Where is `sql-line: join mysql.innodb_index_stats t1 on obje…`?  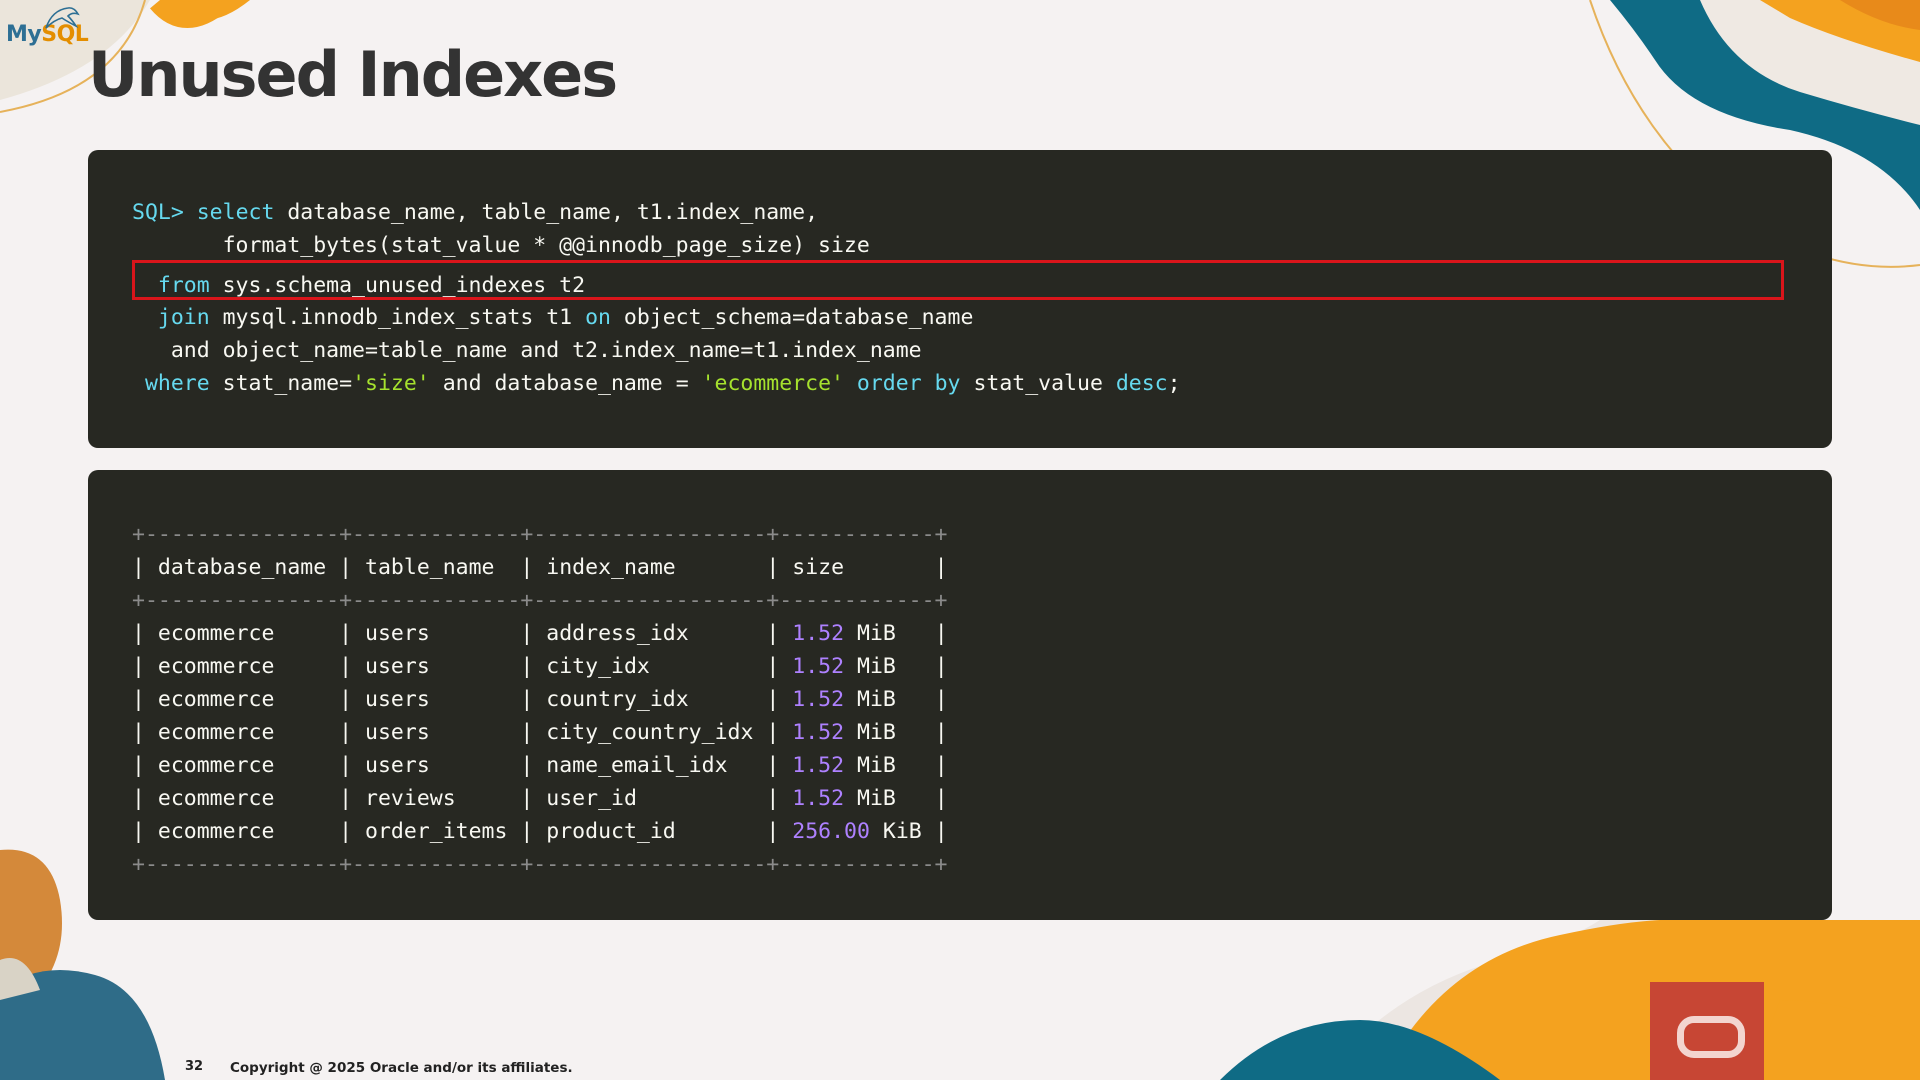
sql-line: join mysql.innodb_index_stats t1 on obje… is located at coordinates (656, 317).